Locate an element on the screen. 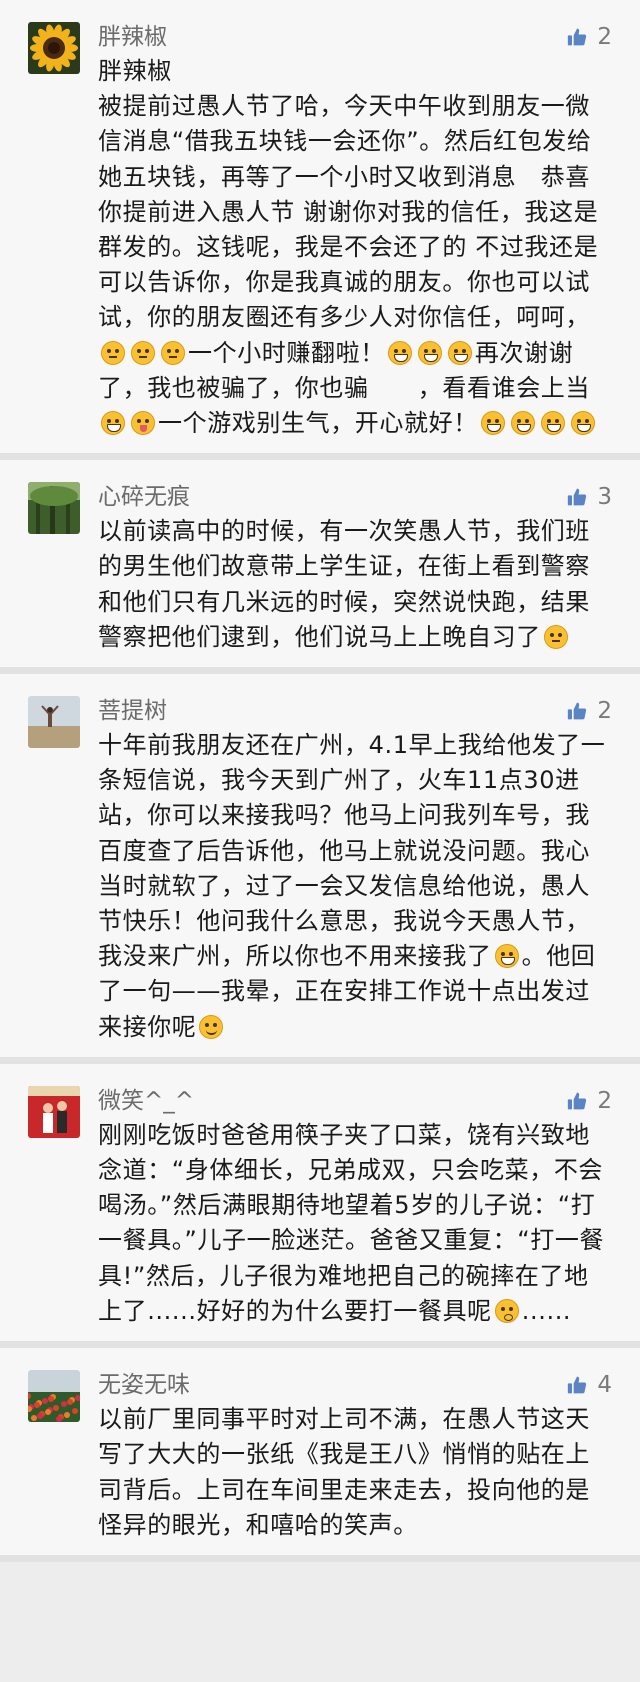  comment-text-segment: 一个游戏别生气，开心就好！ is located at coordinates (318, 423).